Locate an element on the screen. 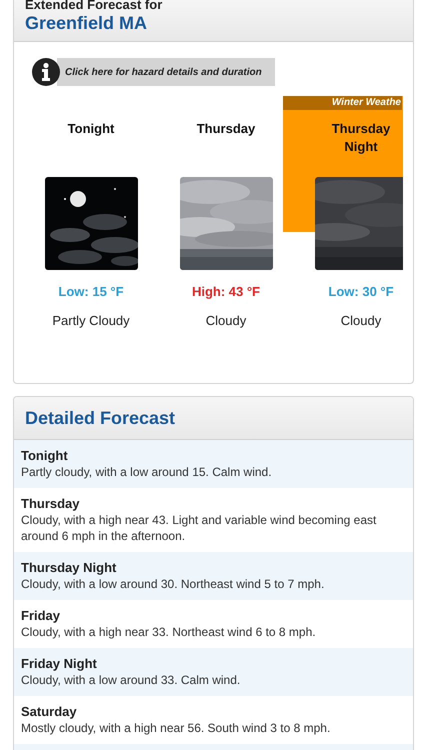  temperature: High: 43 °F is located at coordinates (226, 292).